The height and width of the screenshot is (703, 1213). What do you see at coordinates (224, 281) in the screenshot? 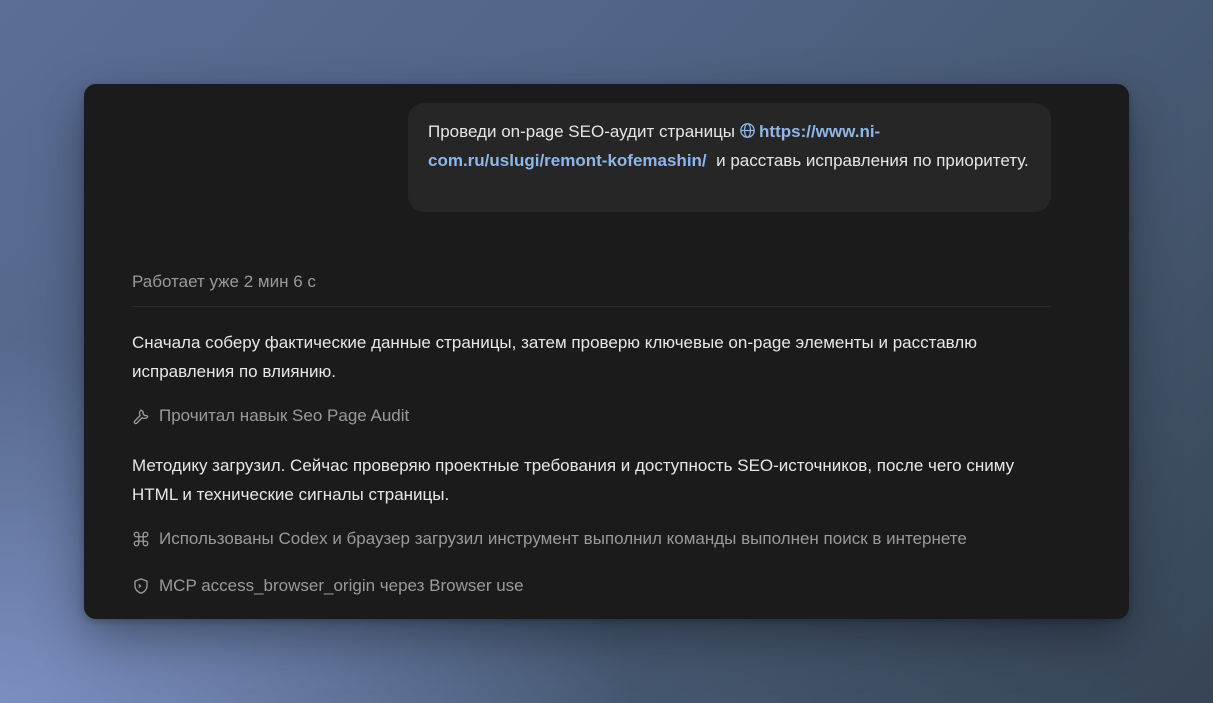
I see `working-status: Работает уже 2 мин 6 с` at bounding box center [224, 281].